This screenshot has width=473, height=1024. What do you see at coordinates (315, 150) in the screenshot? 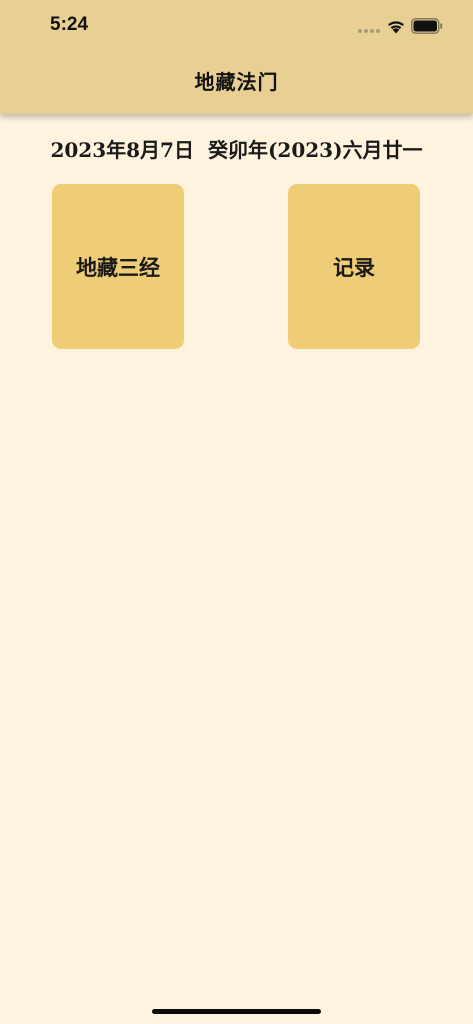
I see `lunar-date: 癸卯年(2023)六月廿一` at bounding box center [315, 150].